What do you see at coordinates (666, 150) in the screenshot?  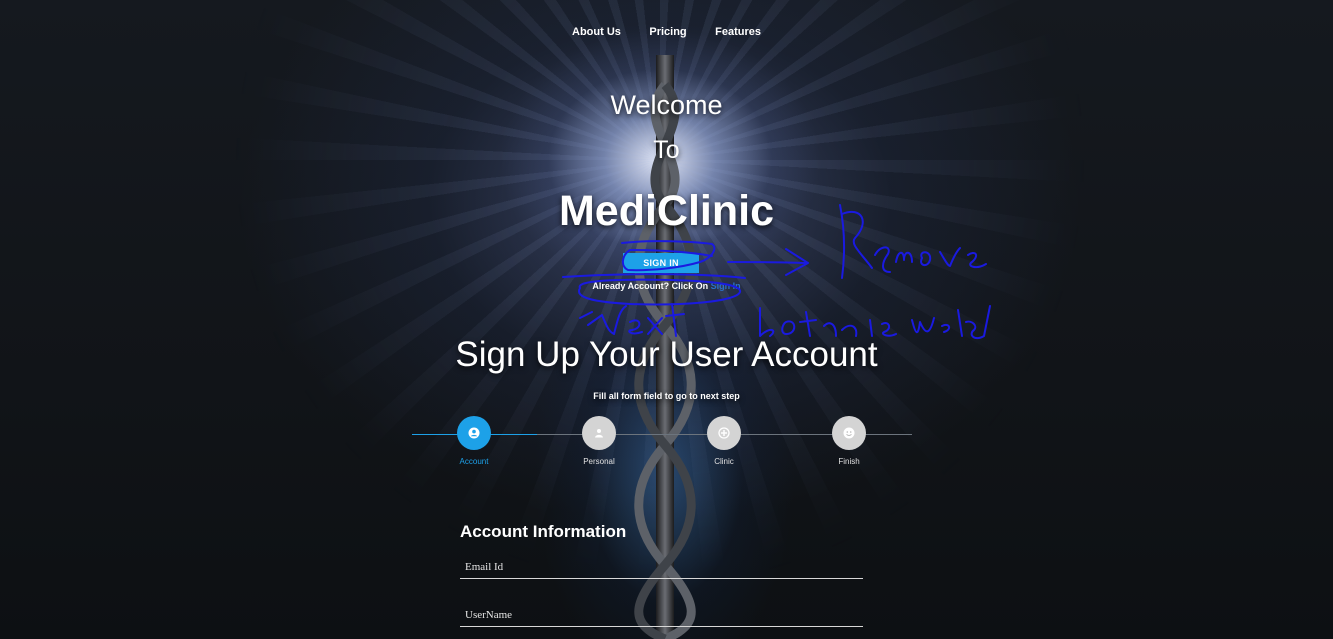 I see `hero-to: To` at bounding box center [666, 150].